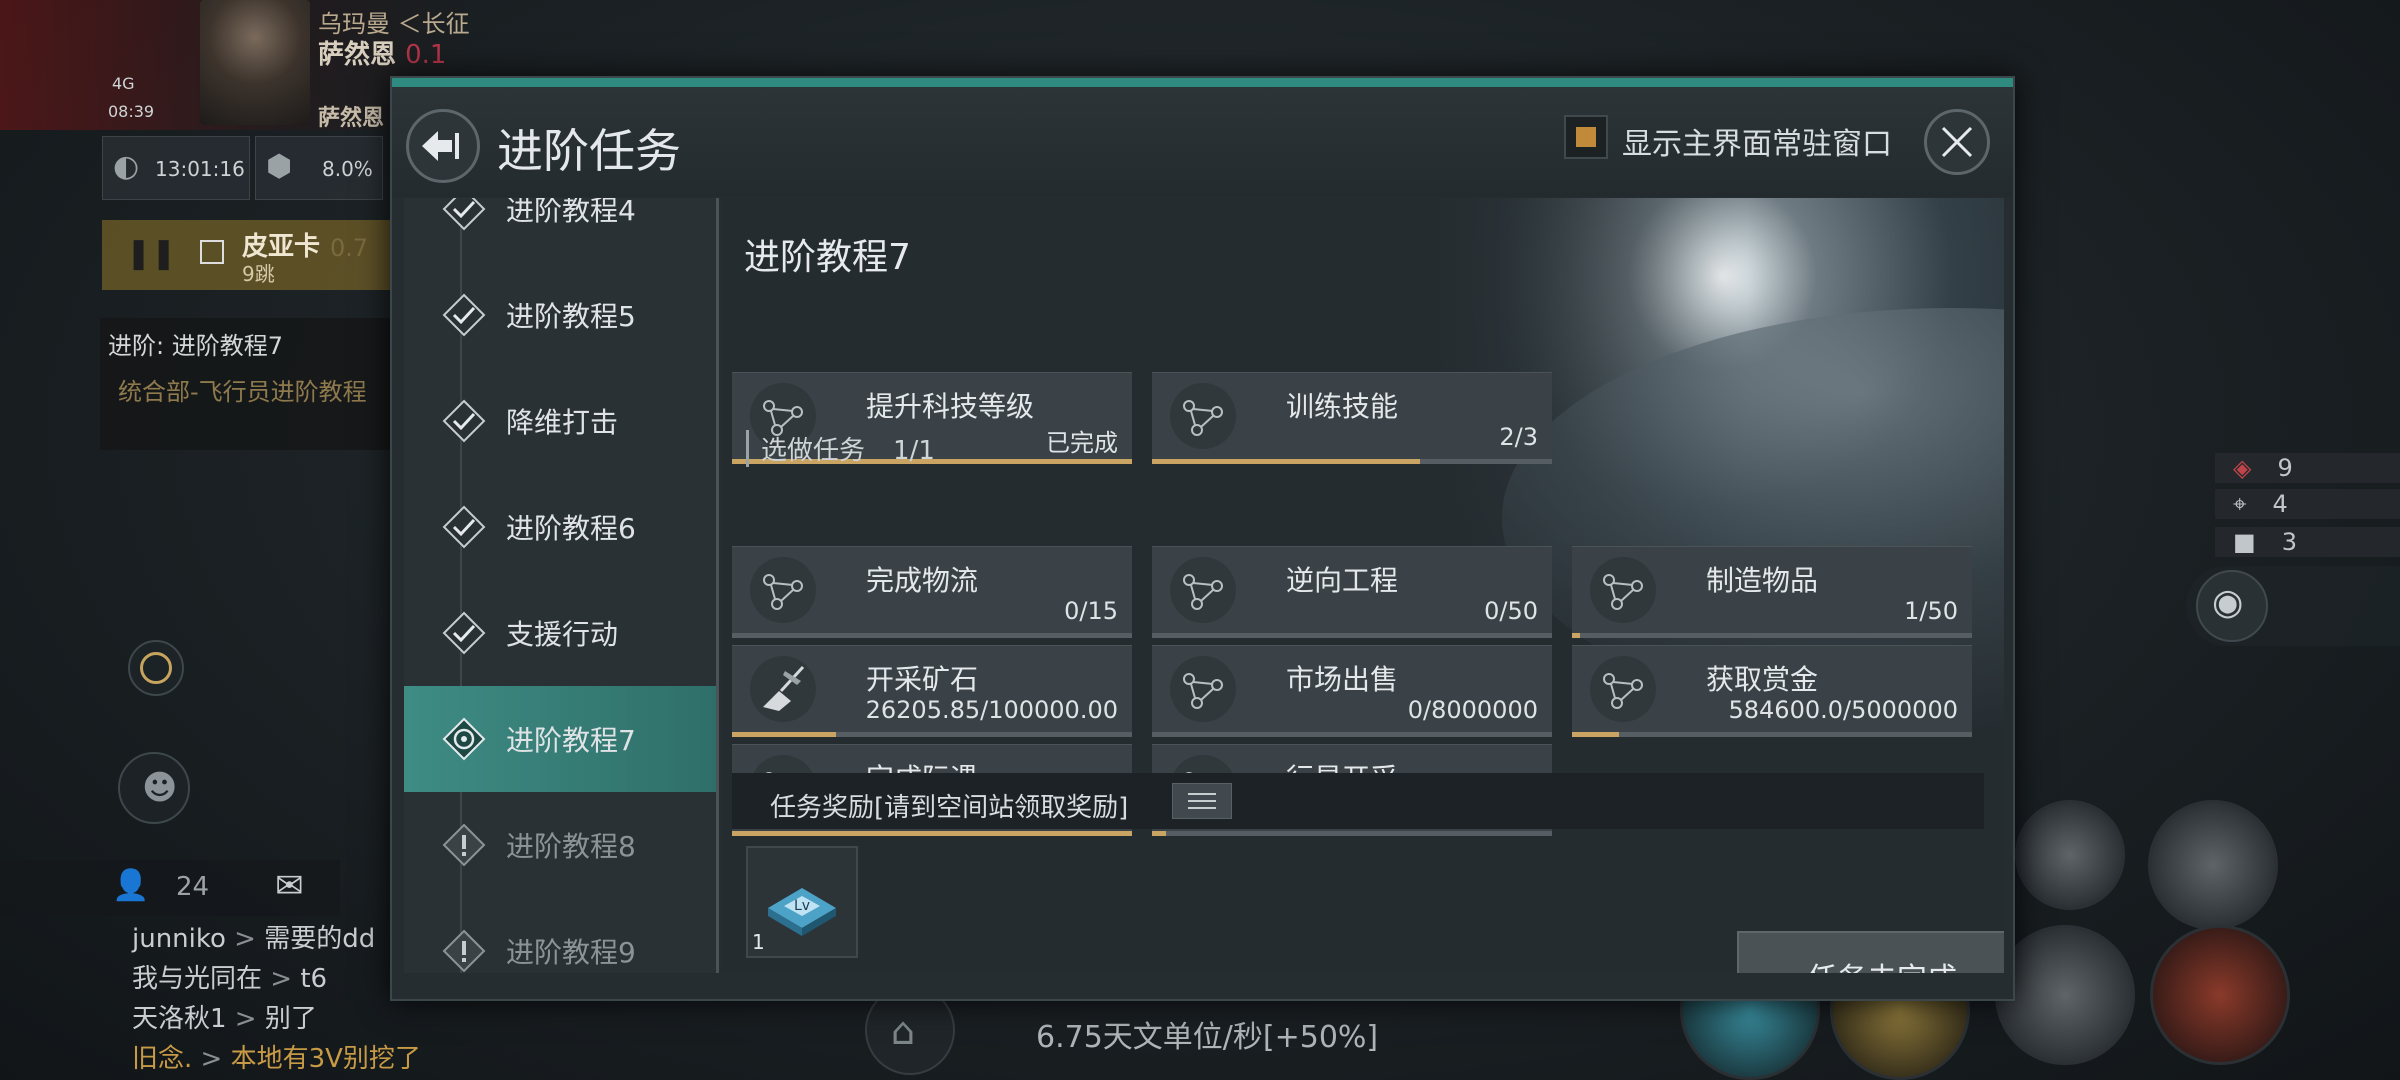  What do you see at coordinates (247, 255) in the screenshot?
I see `target-pill: ❚❚ 皮亚卡 9跳 0.7` at bounding box center [247, 255].